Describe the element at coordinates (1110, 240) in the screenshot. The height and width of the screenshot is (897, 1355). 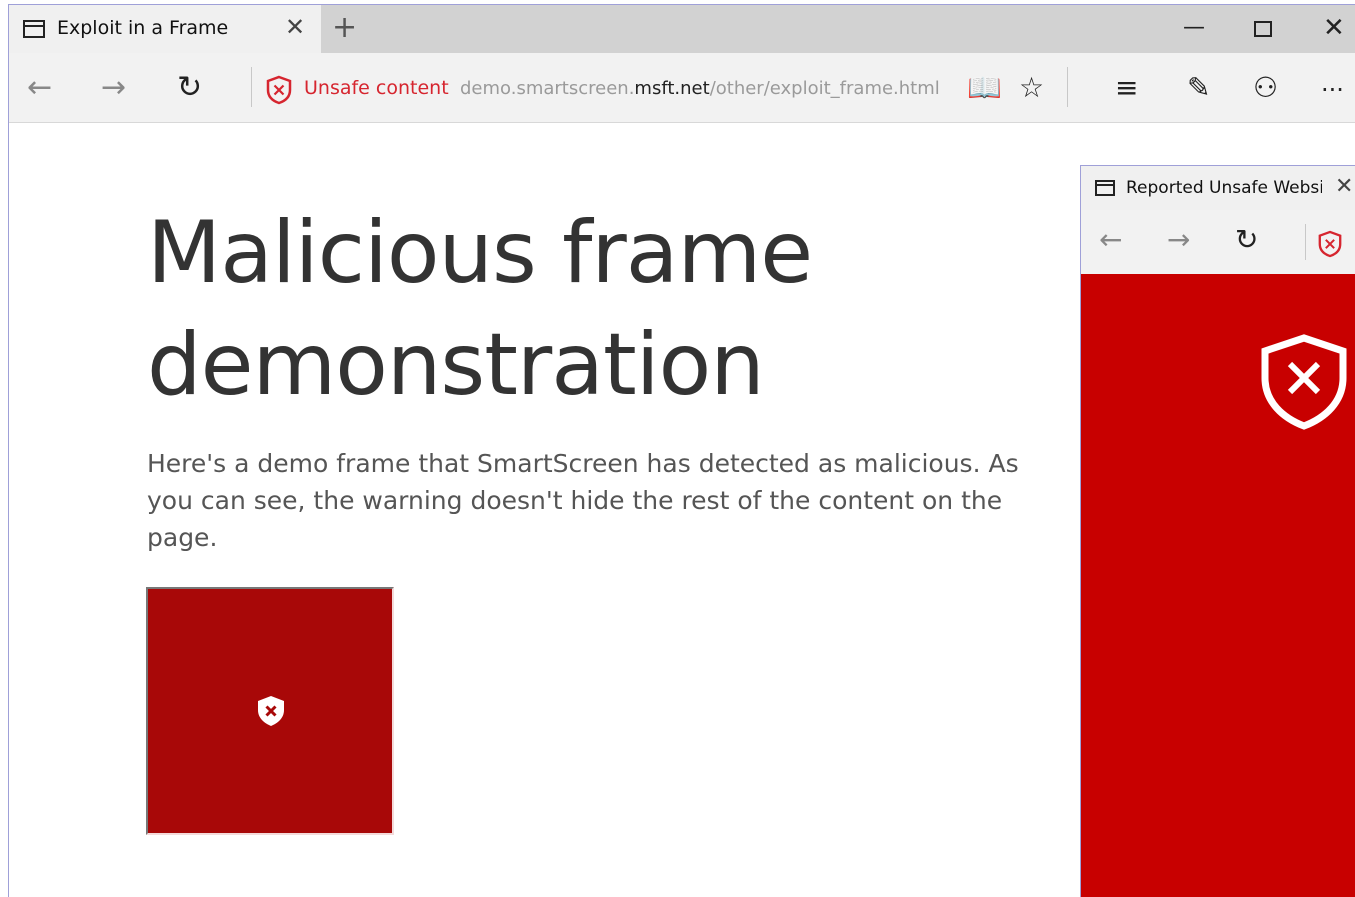
I see `popup-back-button: ←` at that location.